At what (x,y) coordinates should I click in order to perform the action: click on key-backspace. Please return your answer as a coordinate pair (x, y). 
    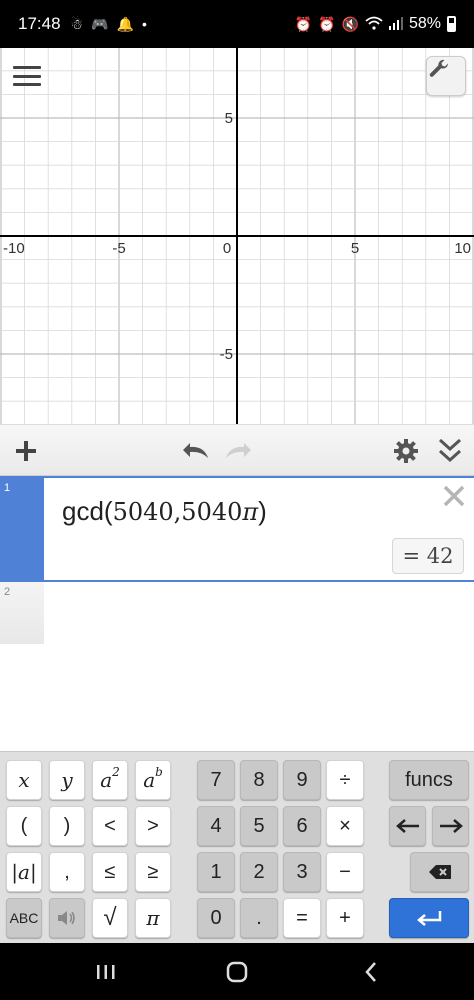
    Looking at the image, I should click on (439, 872).